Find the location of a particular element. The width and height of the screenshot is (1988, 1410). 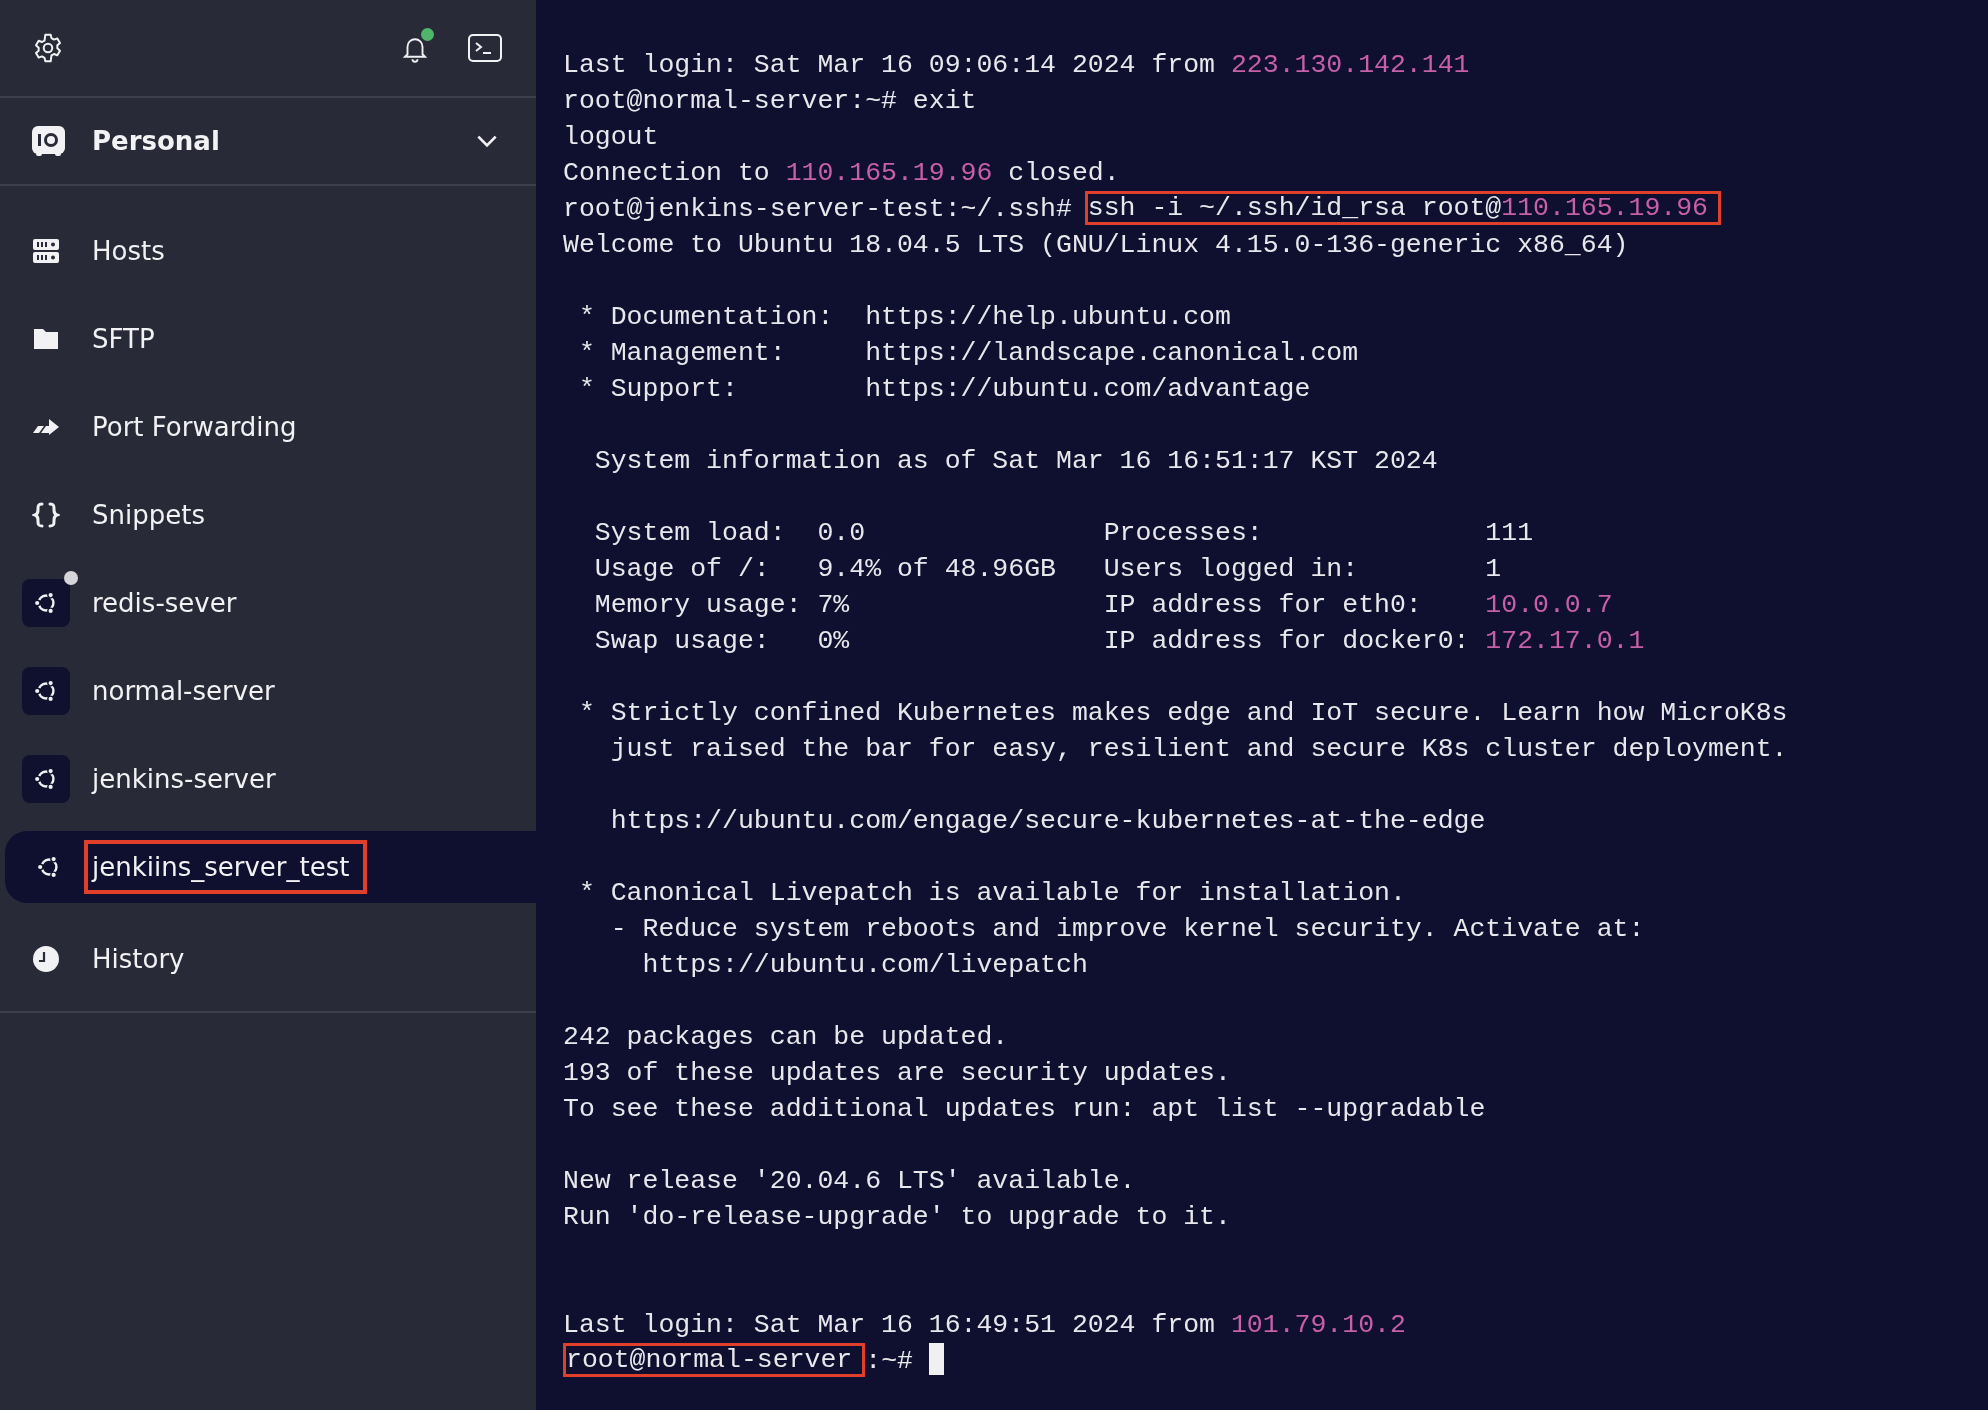

host-item: normal-server is located at coordinates (268, 691).